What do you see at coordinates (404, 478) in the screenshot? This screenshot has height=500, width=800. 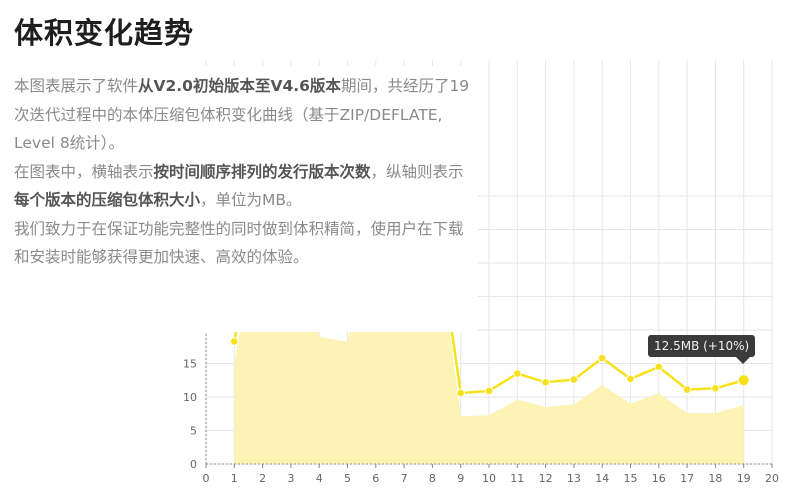 I see `x-tick-label: 7` at bounding box center [404, 478].